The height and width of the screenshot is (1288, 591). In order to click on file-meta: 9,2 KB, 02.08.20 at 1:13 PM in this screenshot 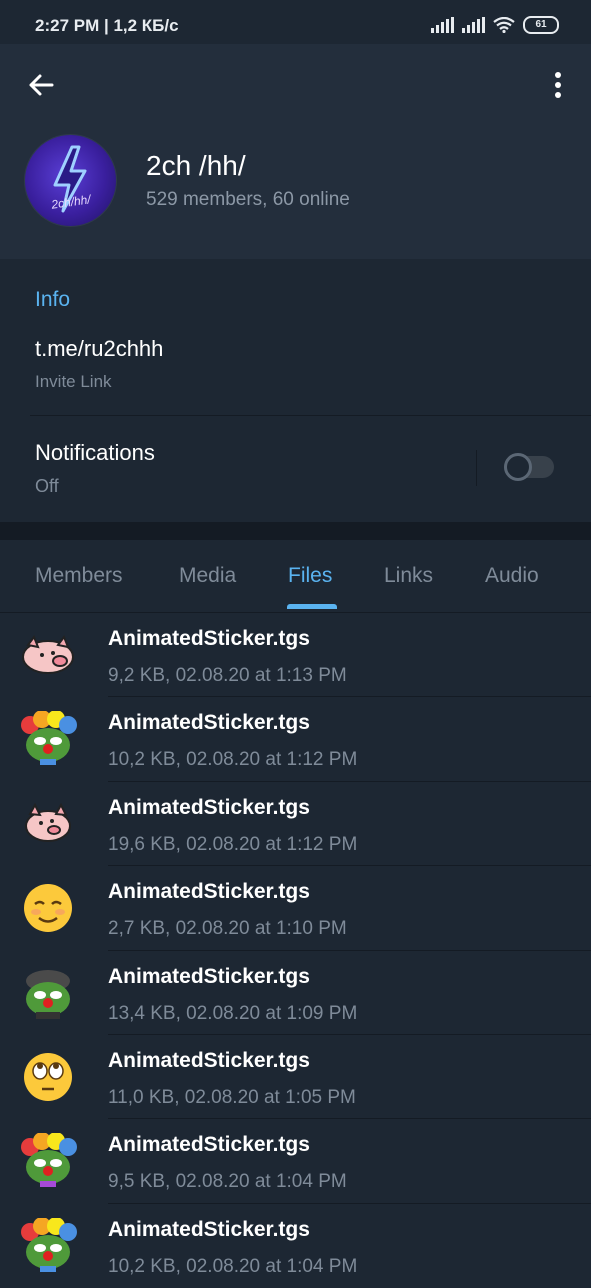, I will do `click(227, 675)`.